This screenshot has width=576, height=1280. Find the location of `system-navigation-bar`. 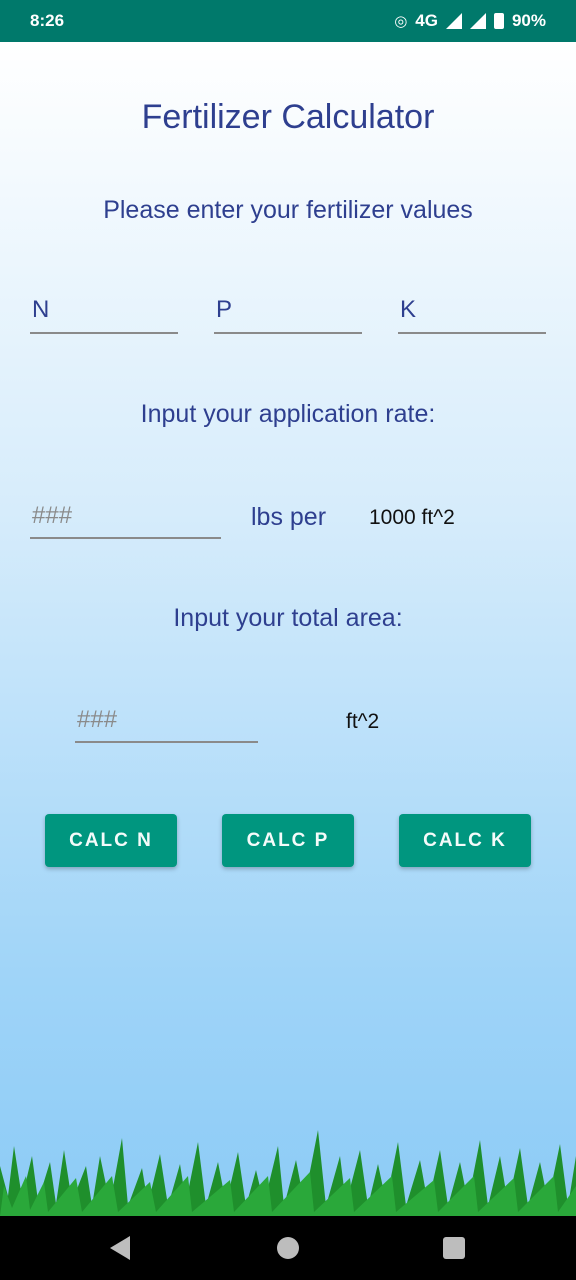

system-navigation-bar is located at coordinates (288, 1248).